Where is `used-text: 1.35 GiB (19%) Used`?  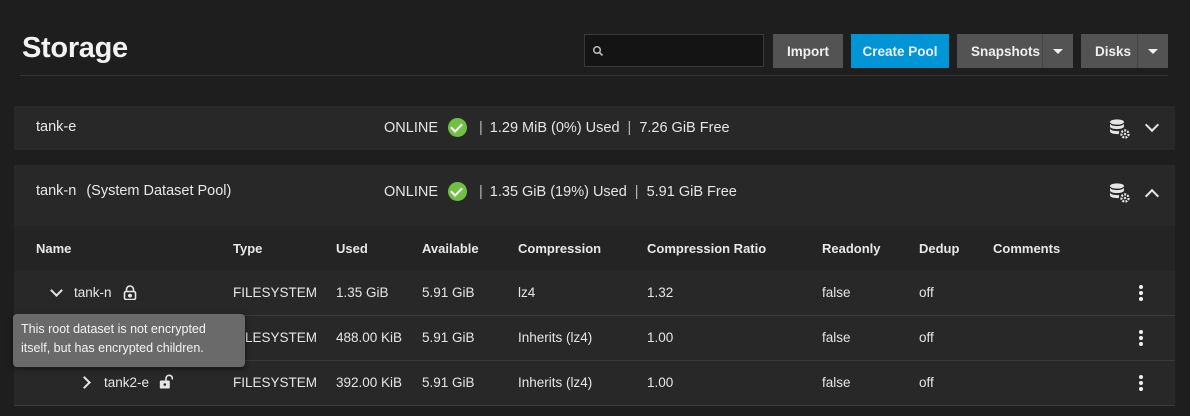 used-text: 1.35 GiB (19%) Used is located at coordinates (558, 191).